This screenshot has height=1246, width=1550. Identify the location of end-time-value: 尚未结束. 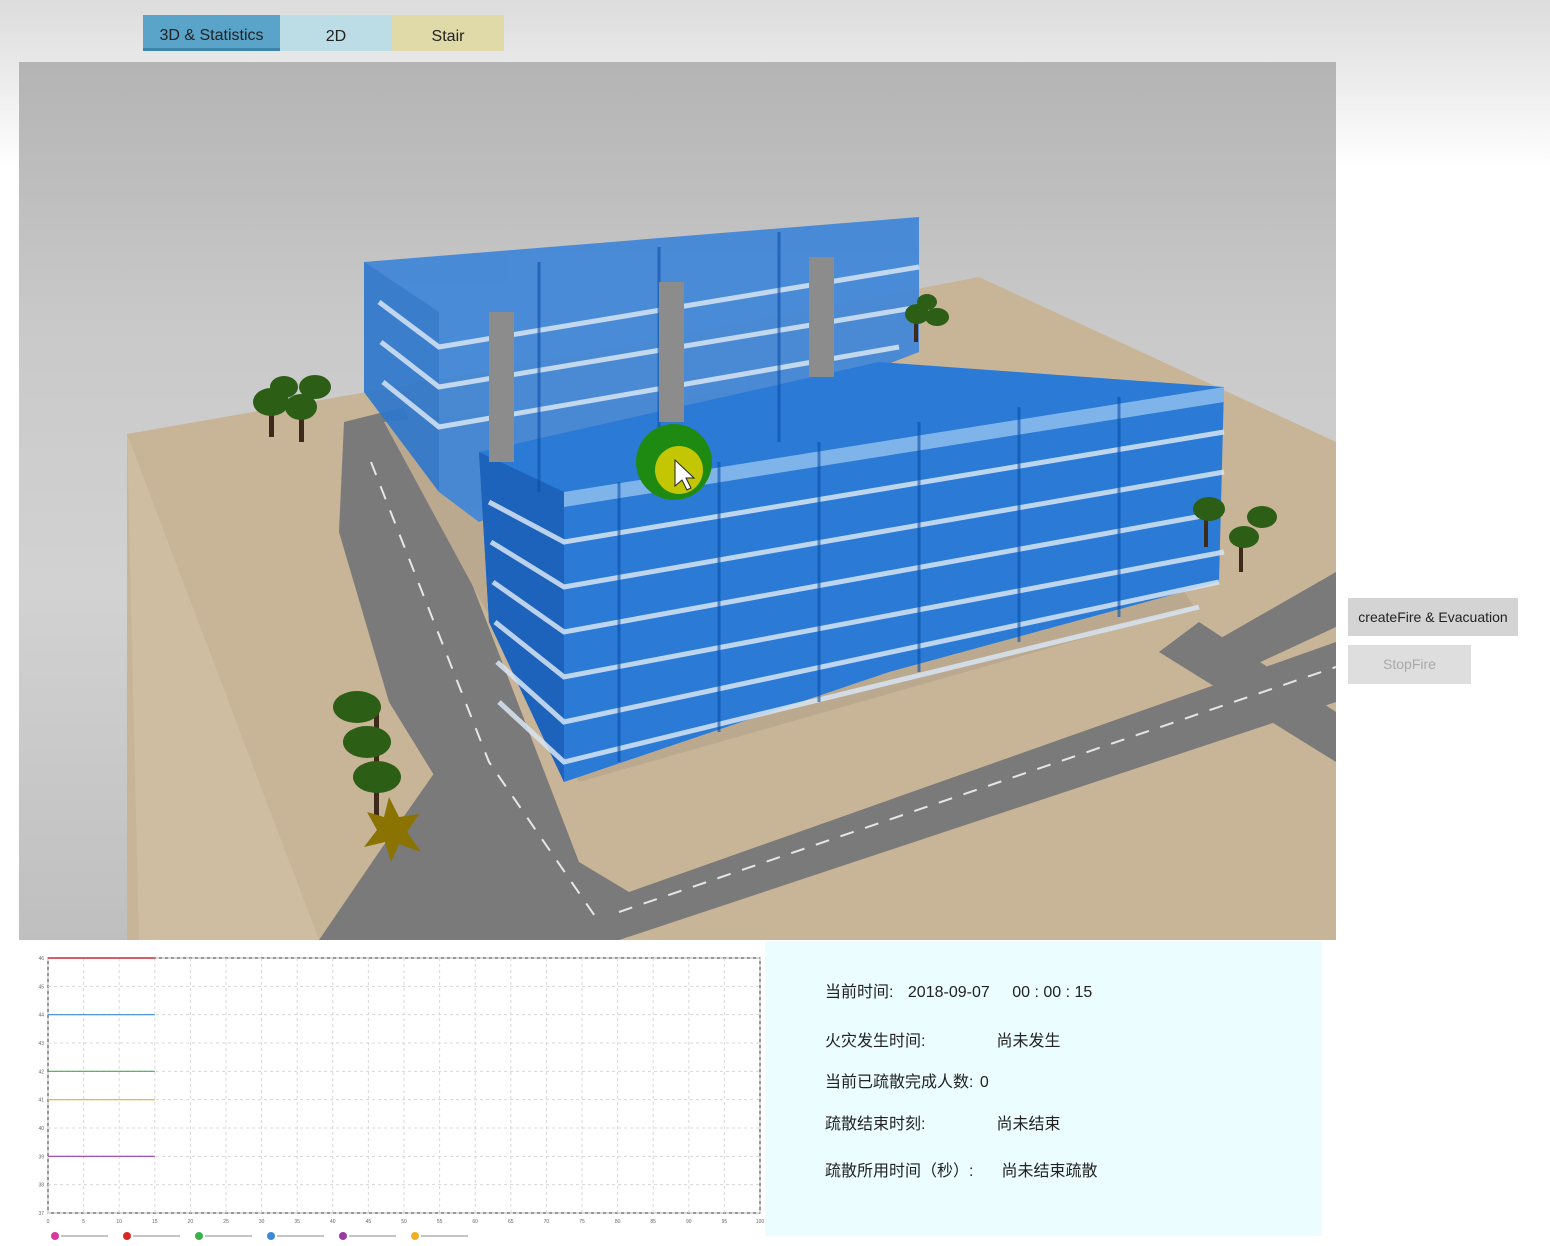
(1028, 1124).